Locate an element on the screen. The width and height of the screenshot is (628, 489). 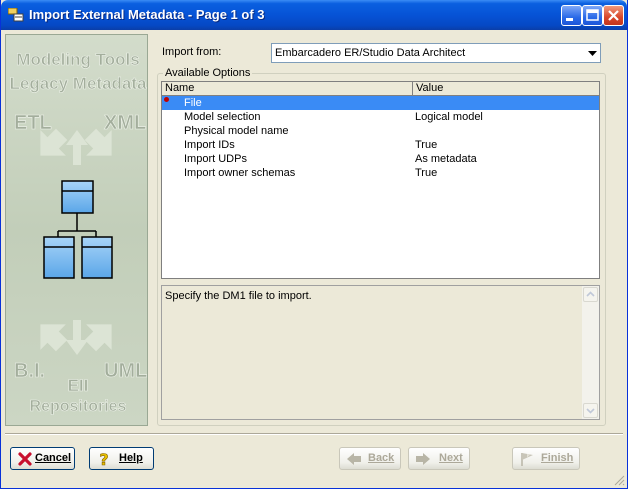
banner-text-bi: B.I. is located at coordinates (29, 371).